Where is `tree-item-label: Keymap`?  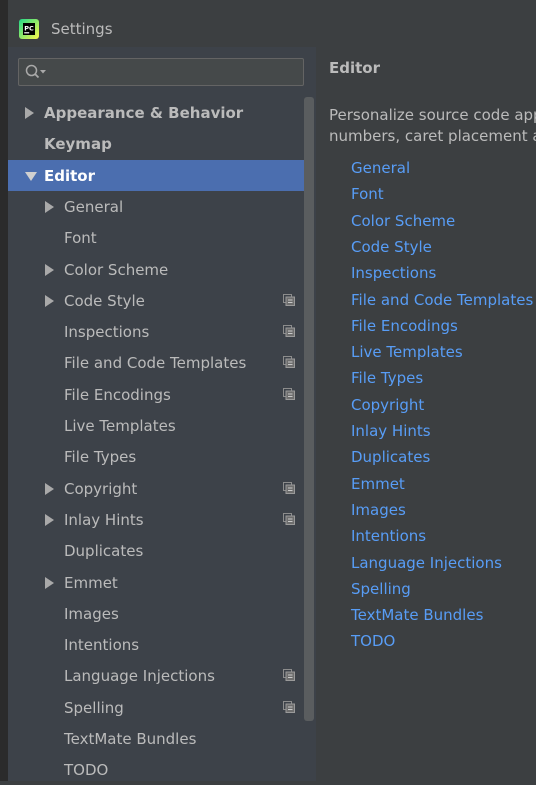
tree-item-label: Keymap is located at coordinates (78, 144).